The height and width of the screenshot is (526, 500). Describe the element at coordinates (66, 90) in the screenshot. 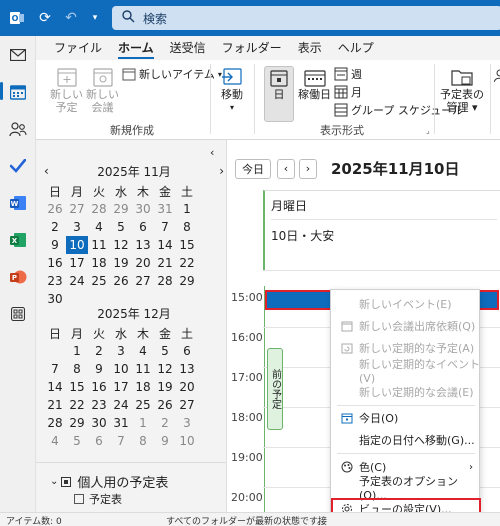

I see `new-appointment-button: 新しい 予定` at that location.